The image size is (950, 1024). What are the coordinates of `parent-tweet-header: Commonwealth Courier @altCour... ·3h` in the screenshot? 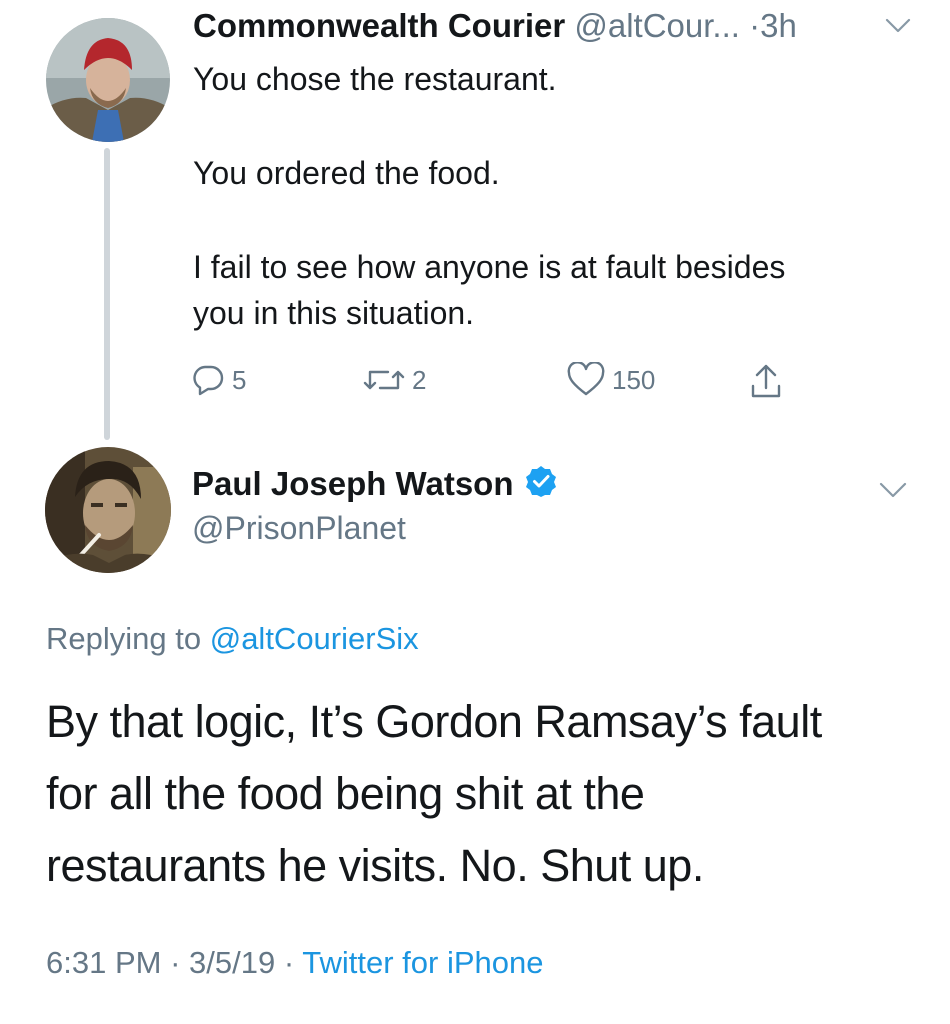 It's located at (495, 26).